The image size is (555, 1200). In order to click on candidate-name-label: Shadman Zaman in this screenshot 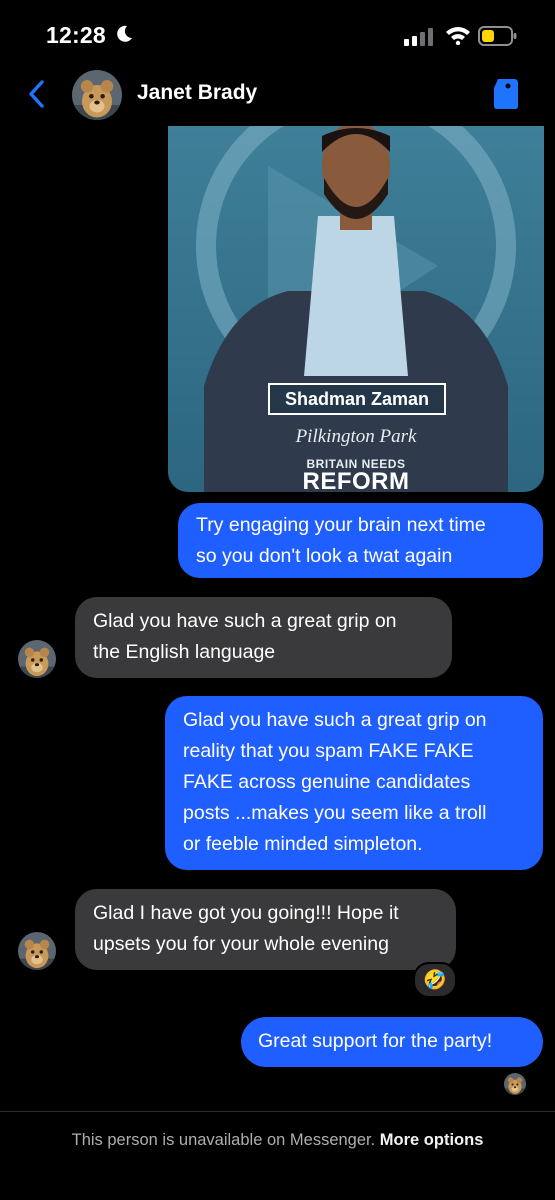, I will do `click(357, 399)`.